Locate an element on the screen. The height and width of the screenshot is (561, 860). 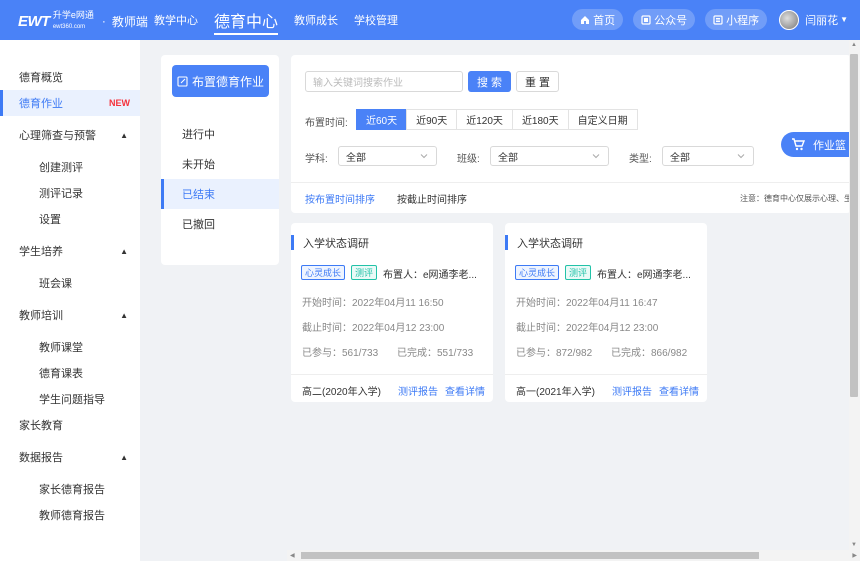
scroll-up-arrow-icon: ▲ is located at coordinates (854, 45).